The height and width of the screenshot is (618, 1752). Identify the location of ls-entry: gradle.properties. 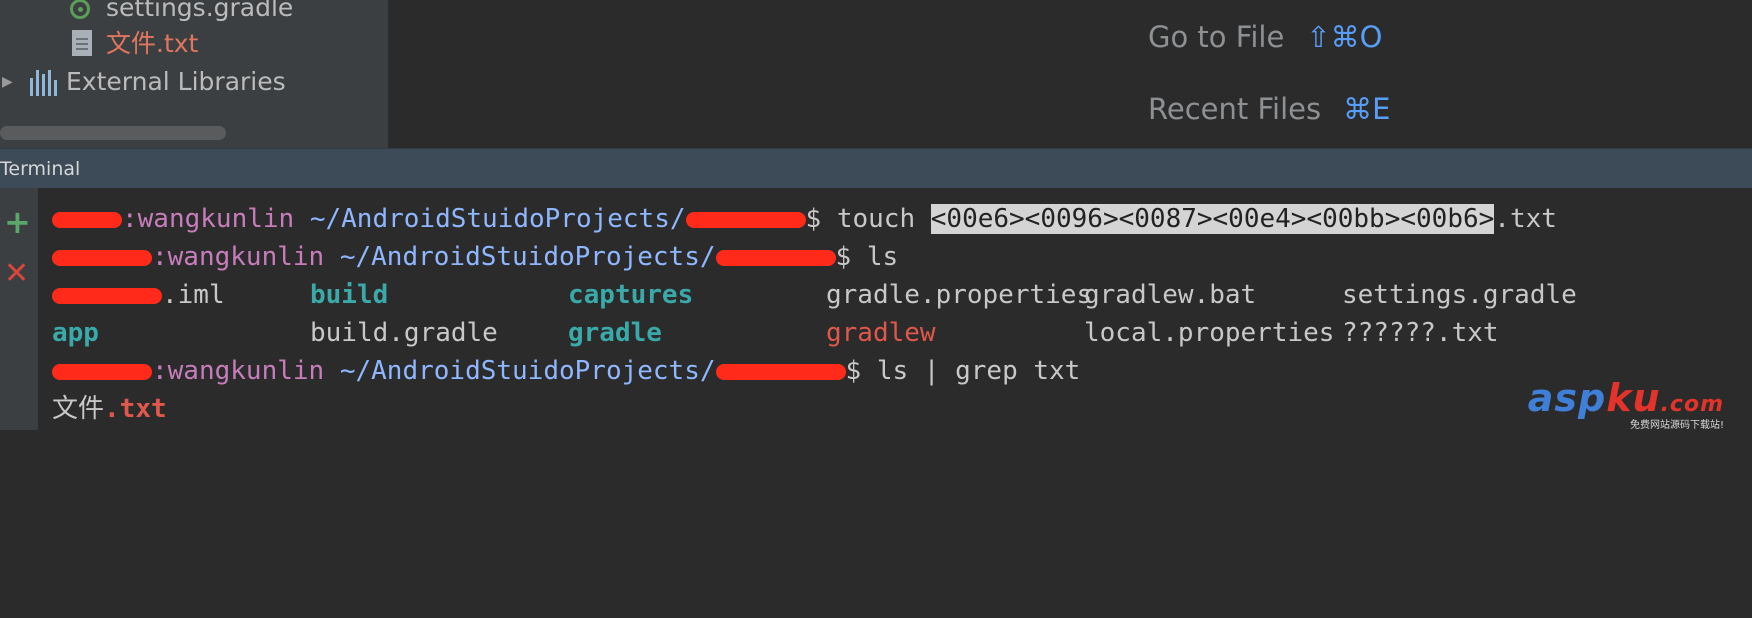
(959, 295).